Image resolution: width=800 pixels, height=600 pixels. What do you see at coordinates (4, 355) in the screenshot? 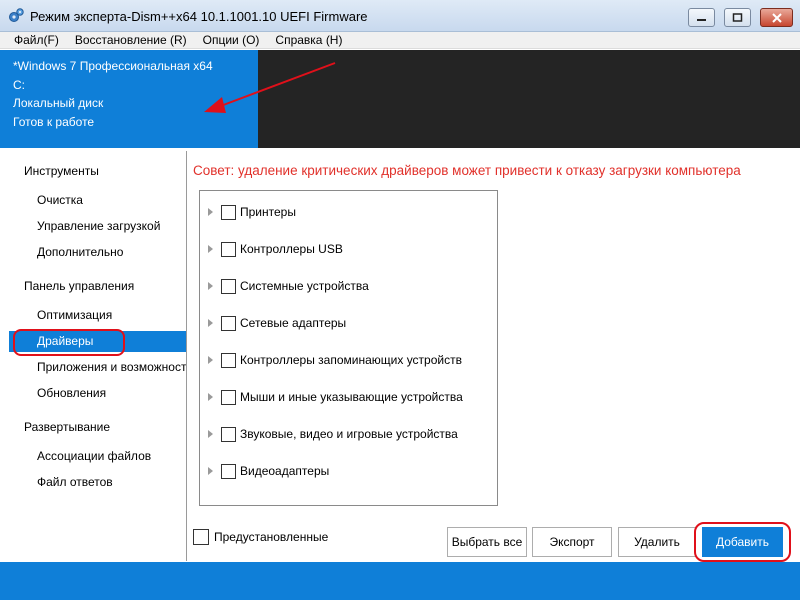
I see `left-margin` at bounding box center [4, 355].